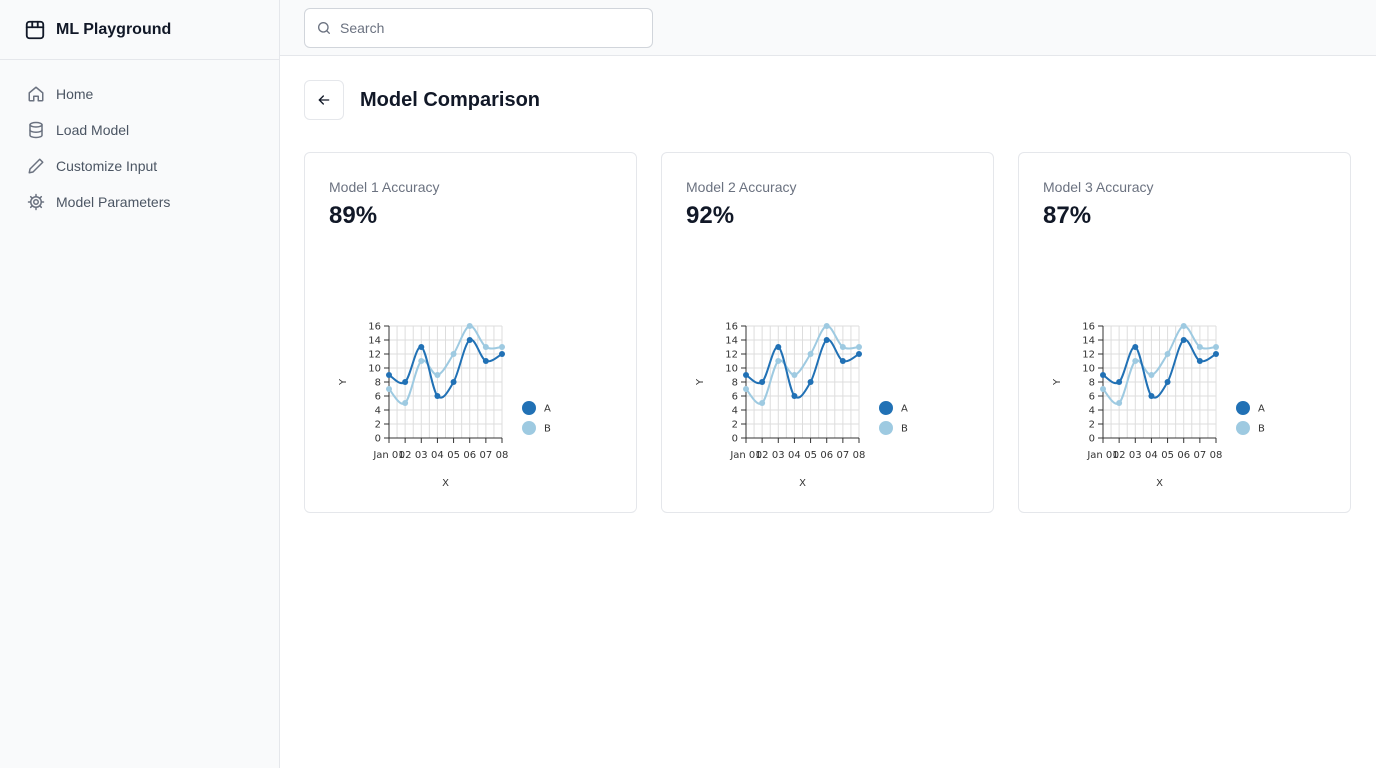  Describe the element at coordinates (1067, 215) in the screenshot. I see `card-value: 87%` at that location.